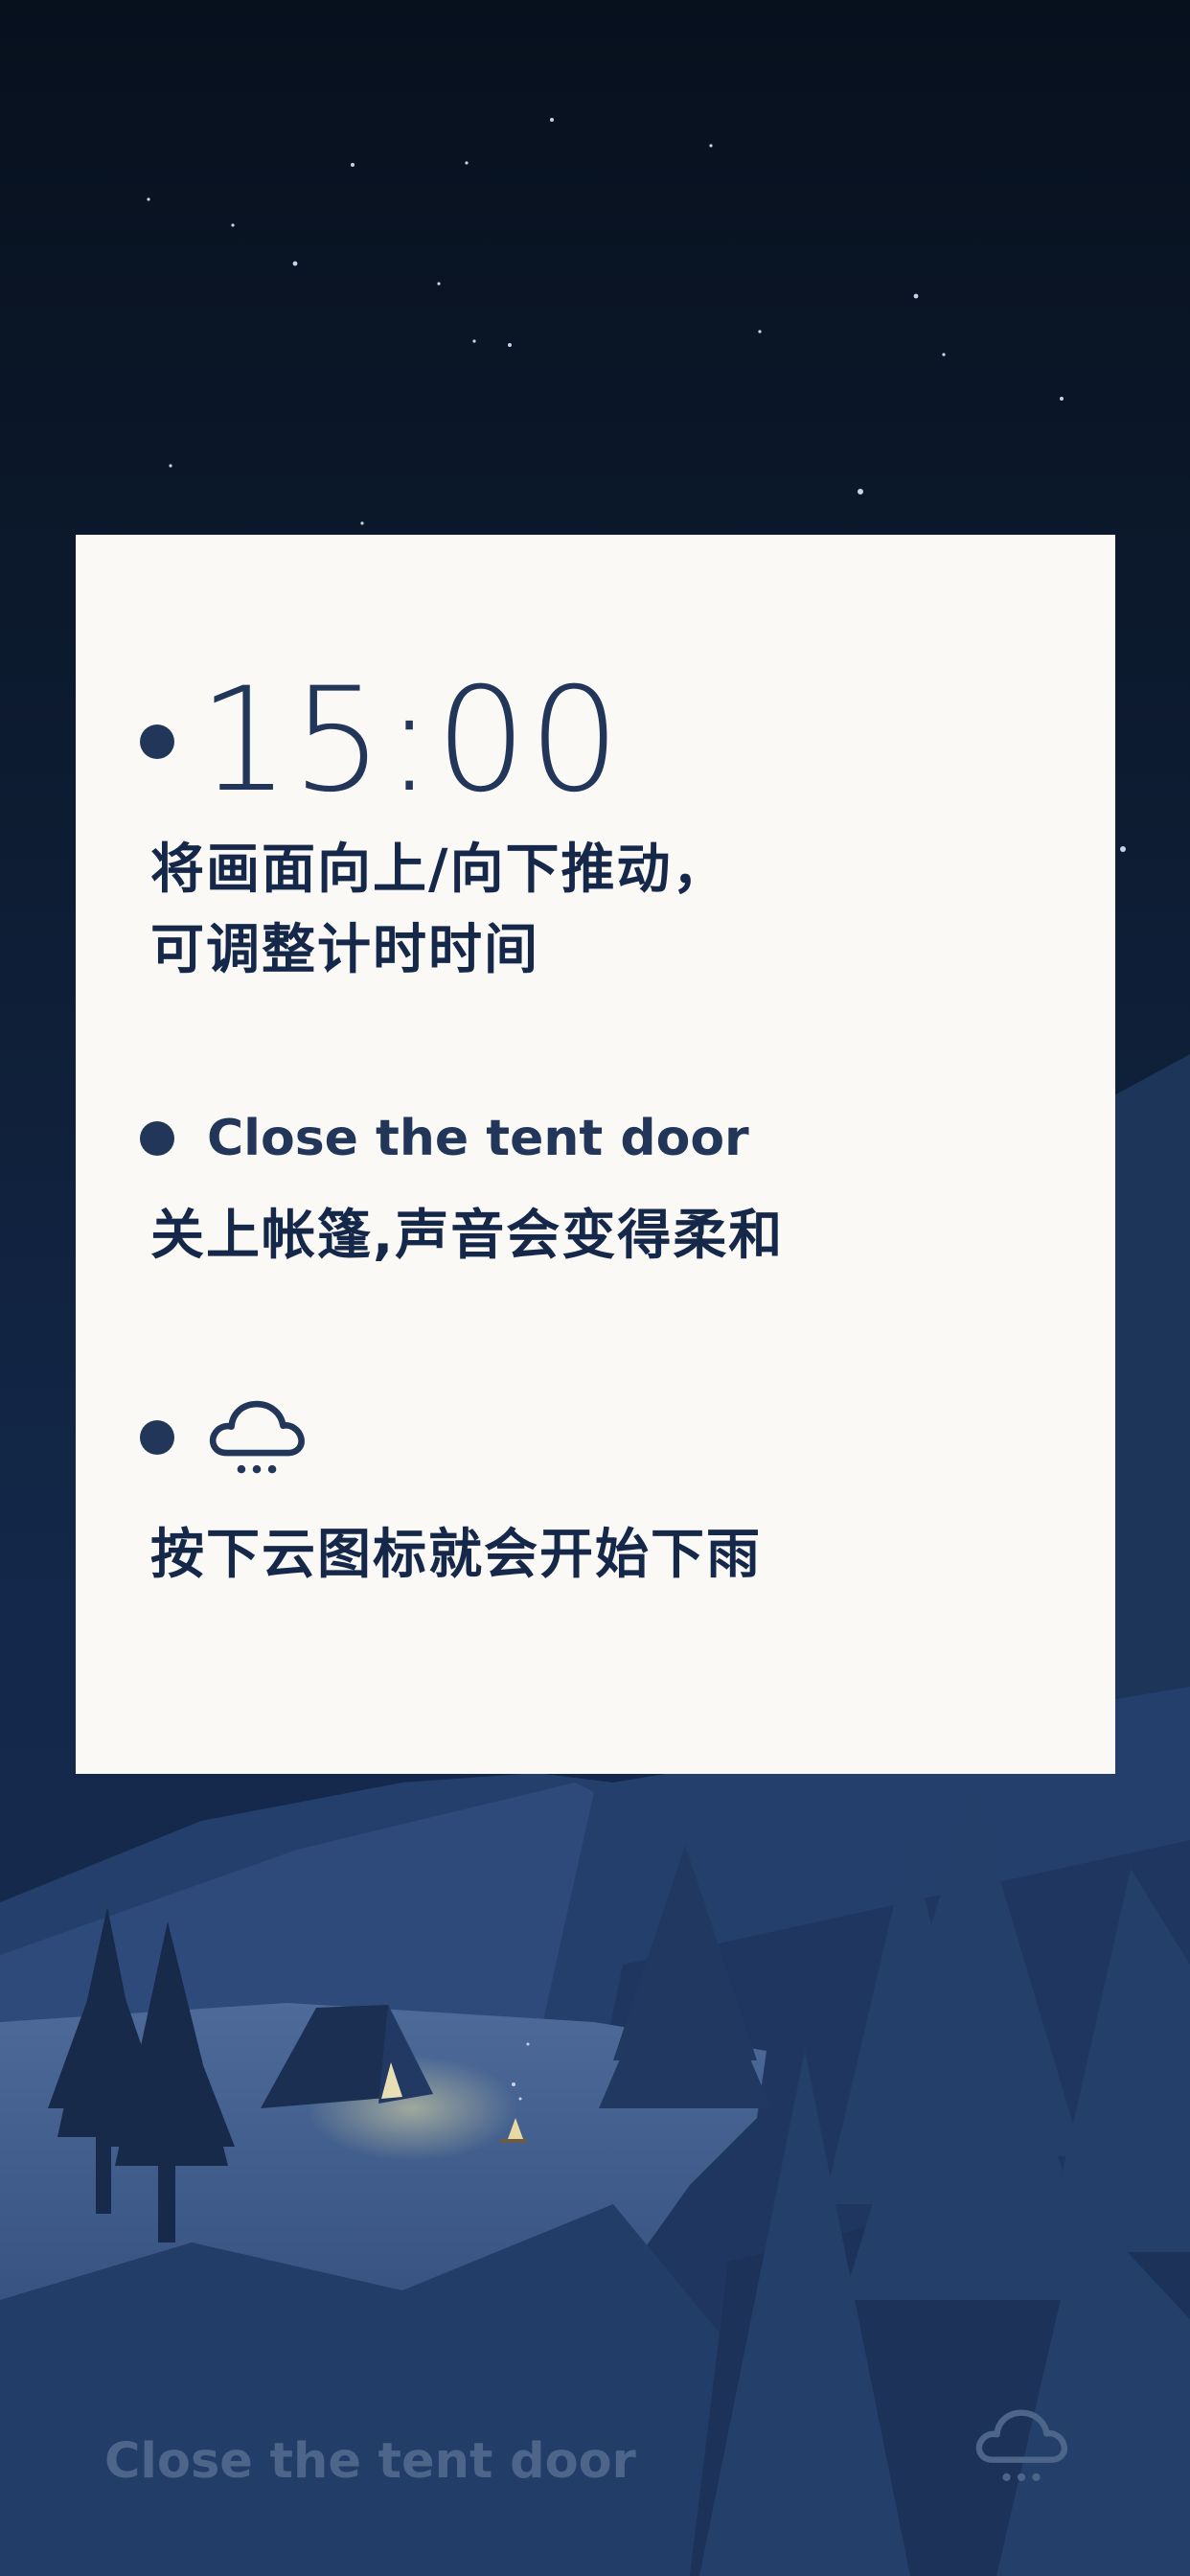  Describe the element at coordinates (468, 1236) in the screenshot. I see `tent-door-hint: 关上帐篷,声音会变得柔和` at that location.